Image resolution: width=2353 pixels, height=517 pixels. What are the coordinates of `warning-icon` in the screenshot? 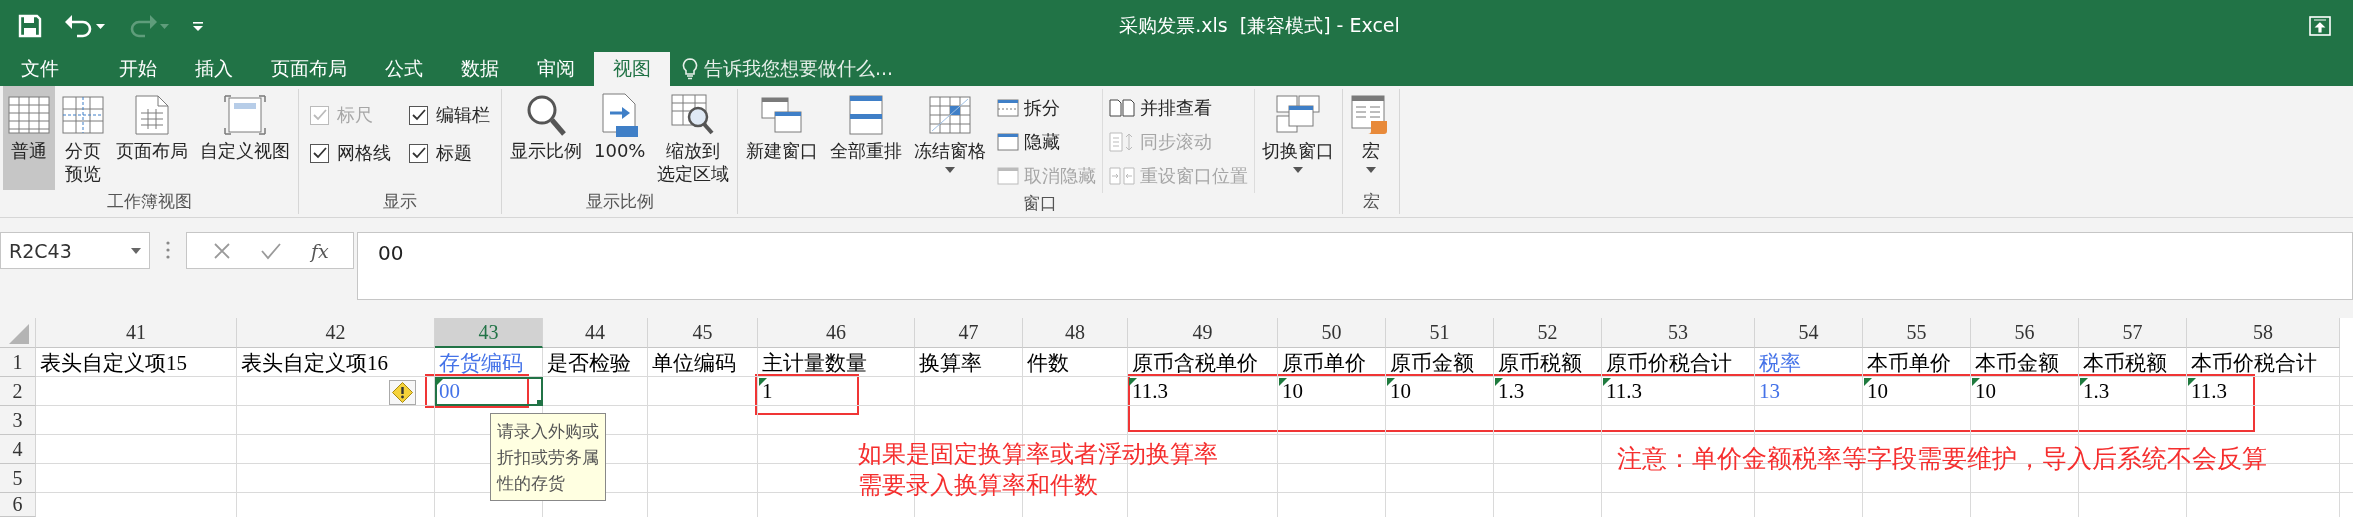 It's located at (402, 392).